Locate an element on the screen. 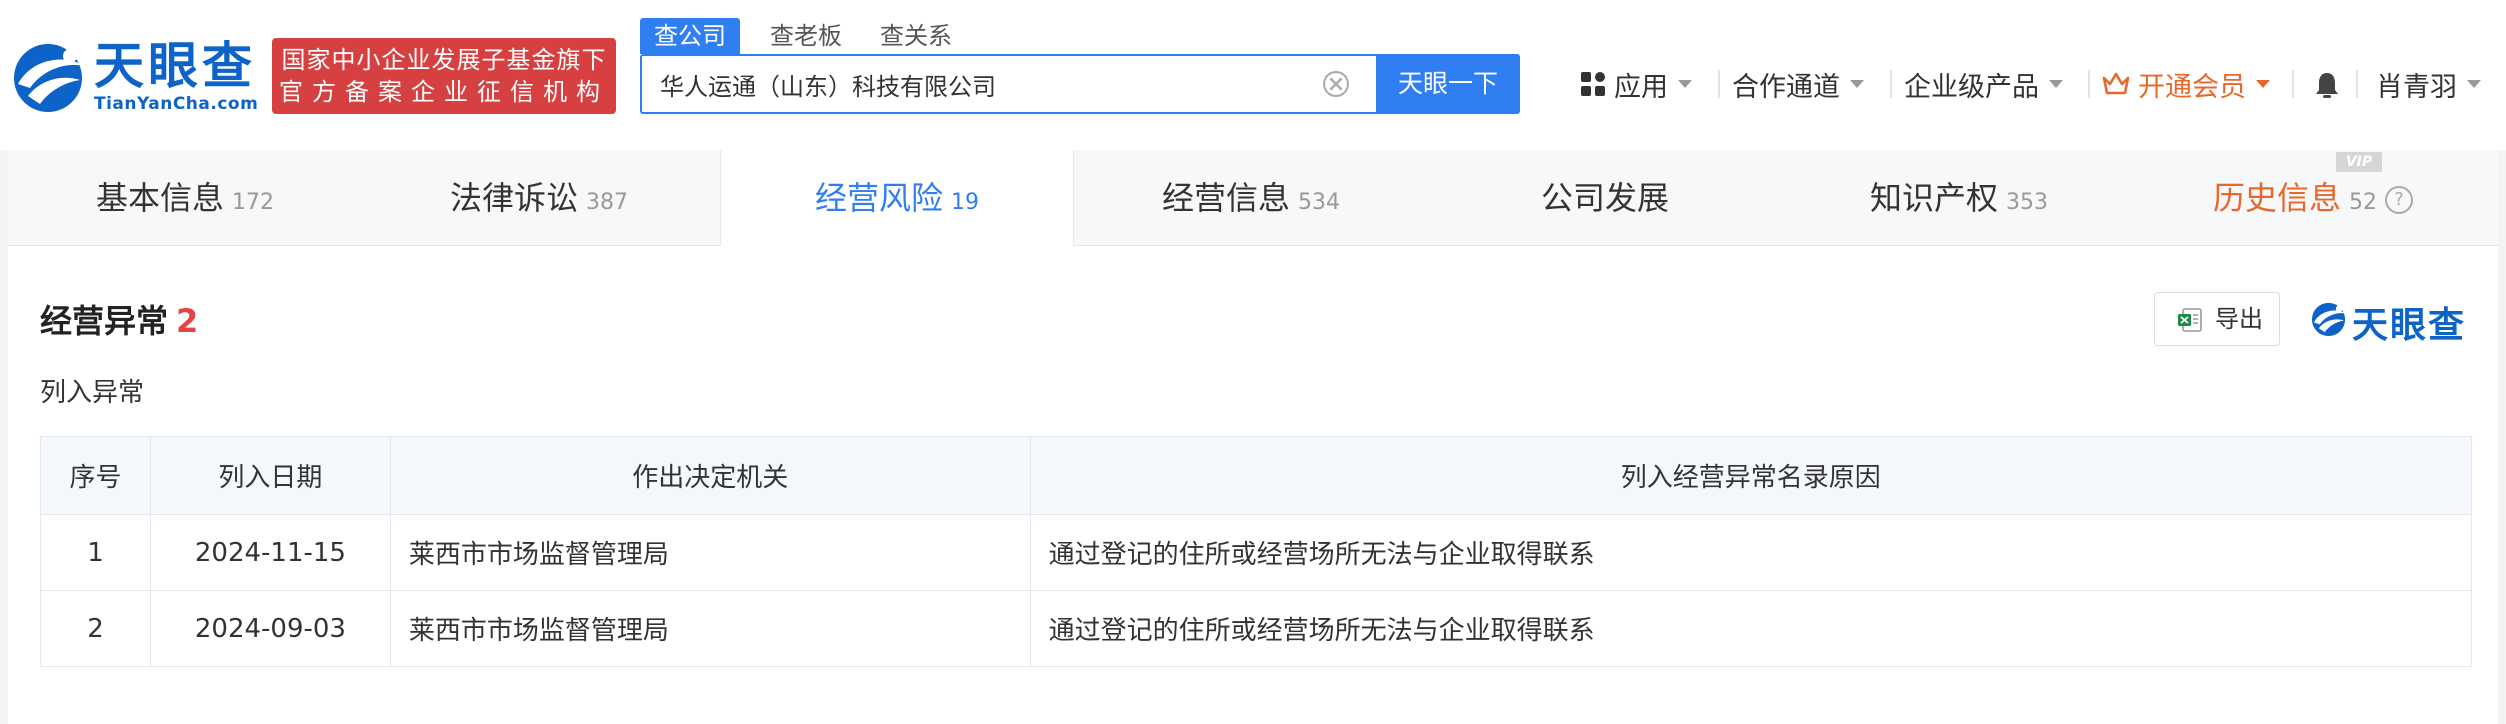 Image resolution: width=2506 pixels, height=724 pixels. export-button: 导出 is located at coordinates (2217, 319).